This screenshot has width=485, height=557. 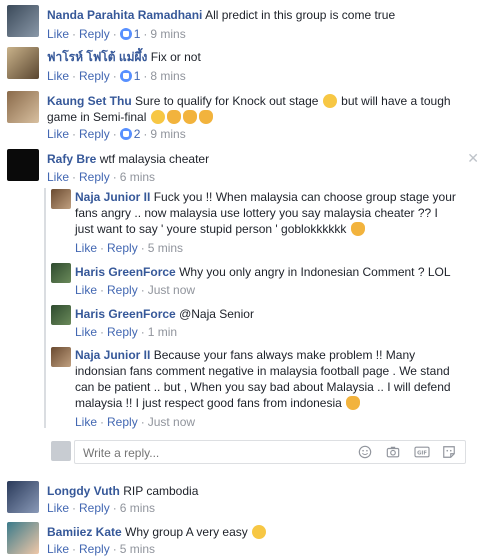 I want to click on clapping-hands-icon, so click(x=189, y=117).